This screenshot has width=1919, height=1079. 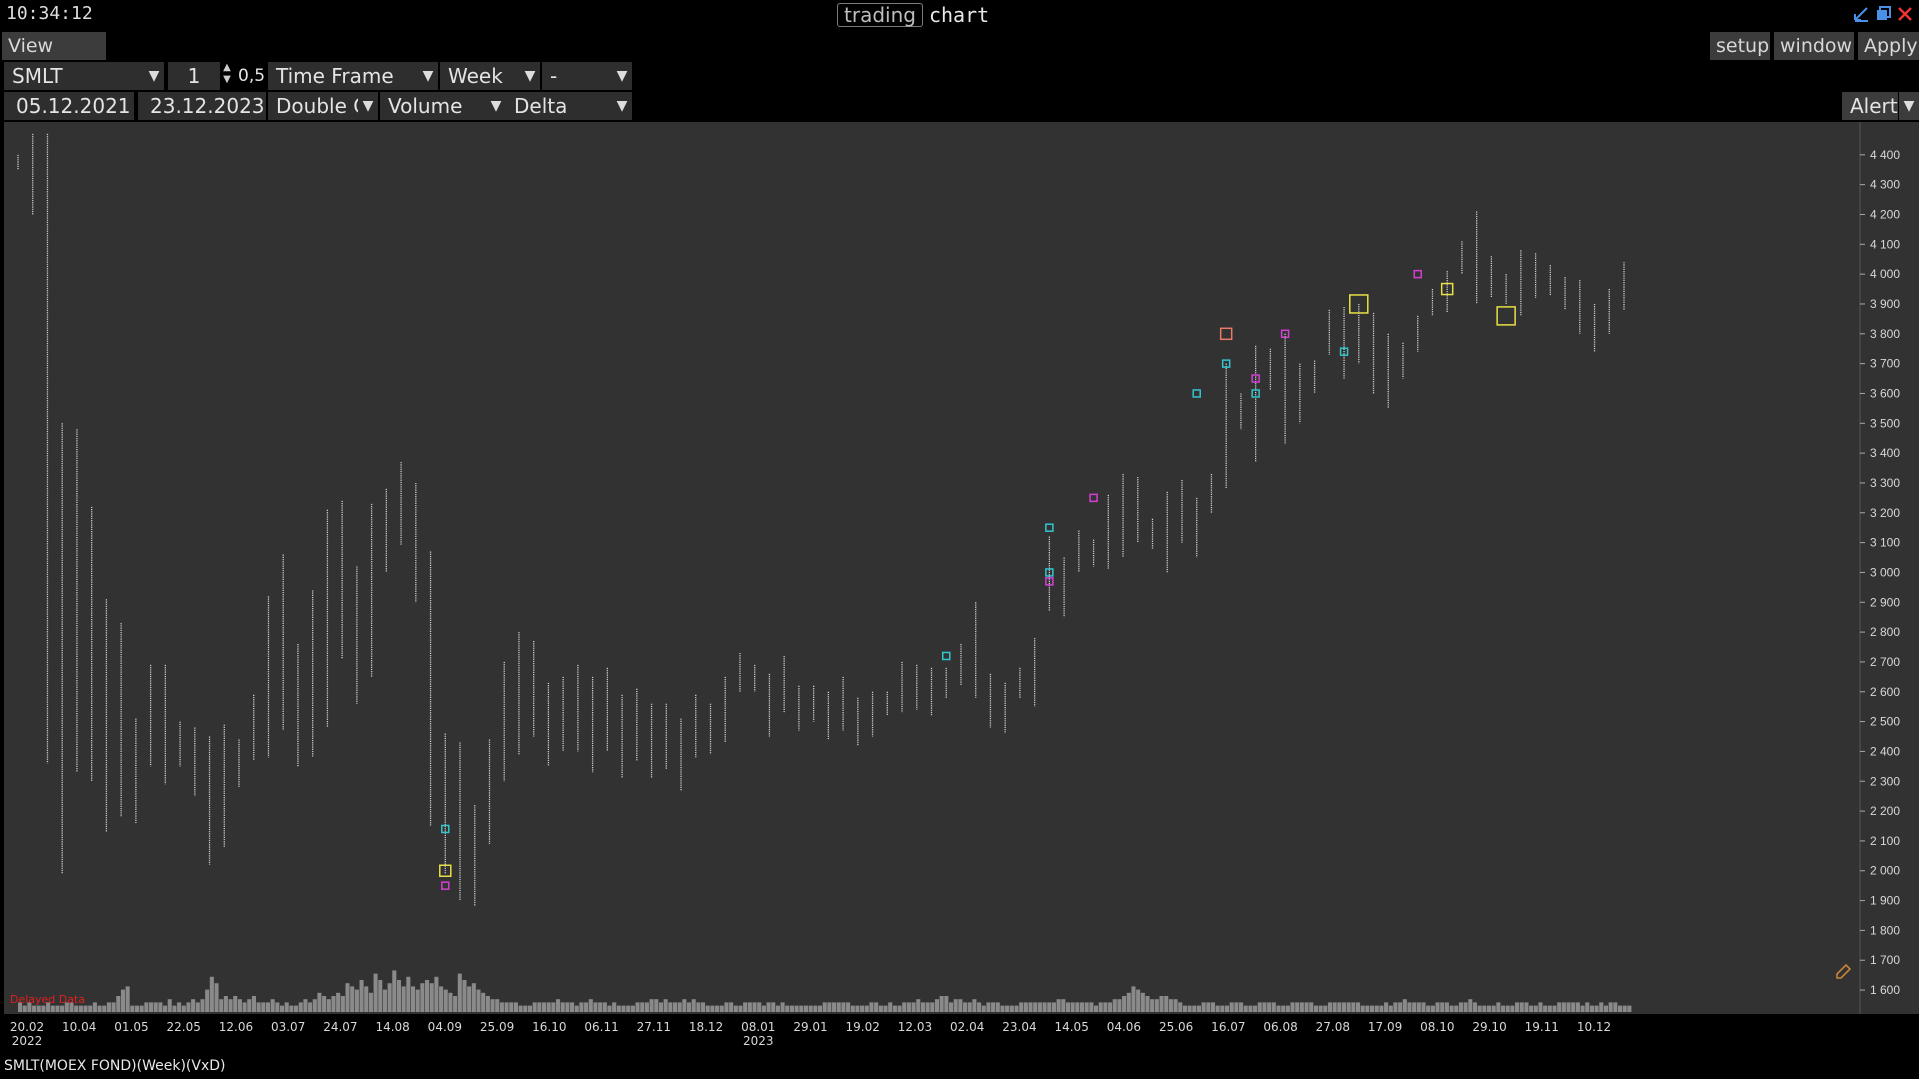 What do you see at coordinates (54, 58) in the screenshot?
I see `view-dom-button: View DoM` at bounding box center [54, 58].